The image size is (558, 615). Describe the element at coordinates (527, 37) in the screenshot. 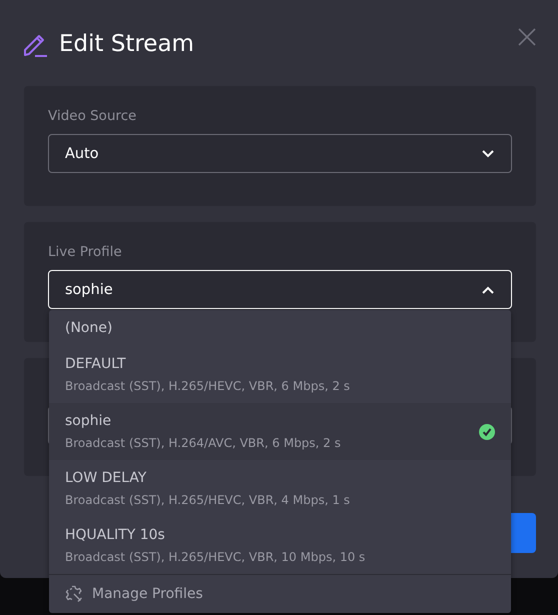

I see `close-icon` at that location.